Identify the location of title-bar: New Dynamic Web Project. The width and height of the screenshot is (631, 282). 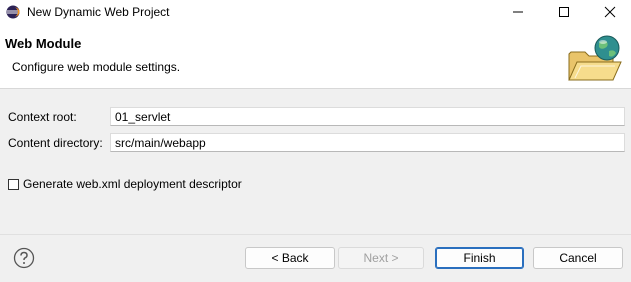
(315, 12).